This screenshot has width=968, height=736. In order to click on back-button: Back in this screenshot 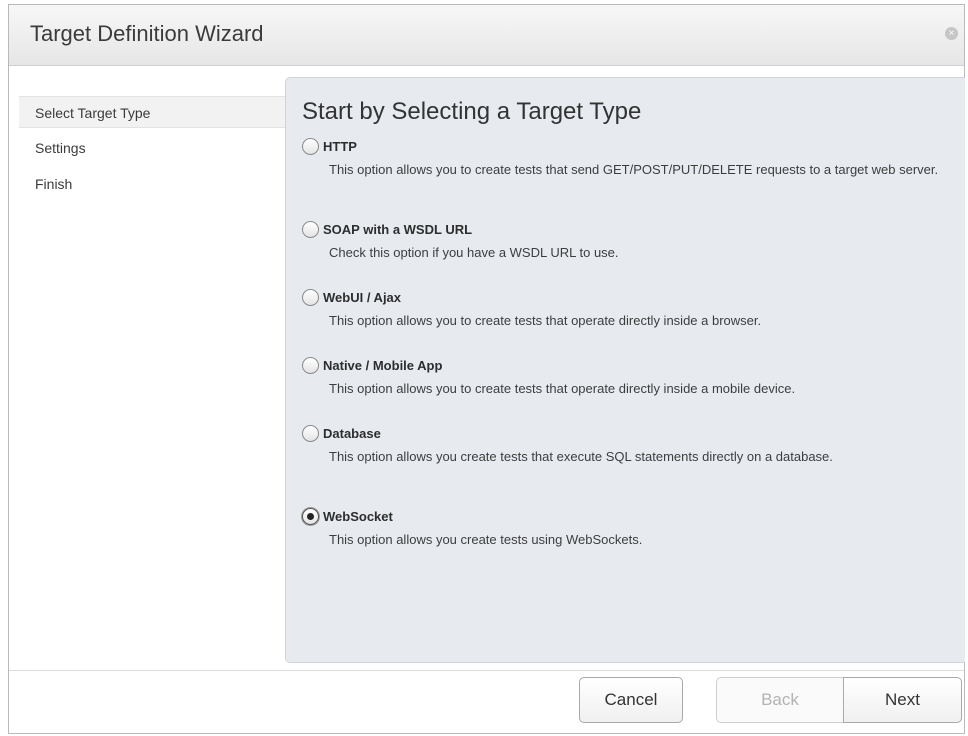, I will do `click(780, 700)`.